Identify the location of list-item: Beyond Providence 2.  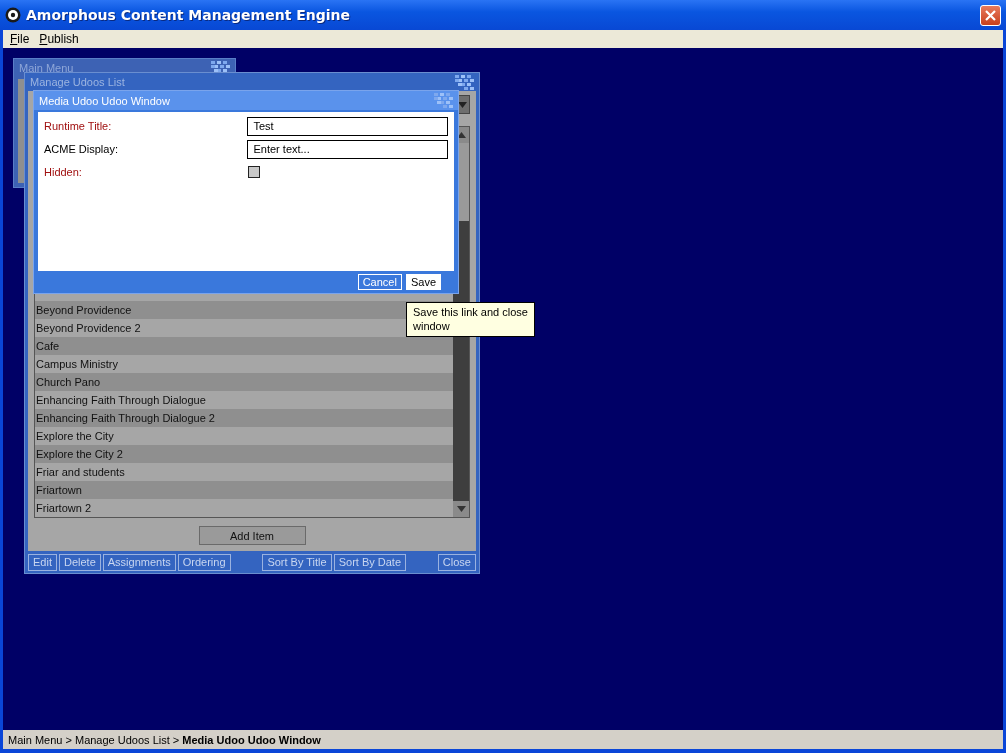
(88, 328).